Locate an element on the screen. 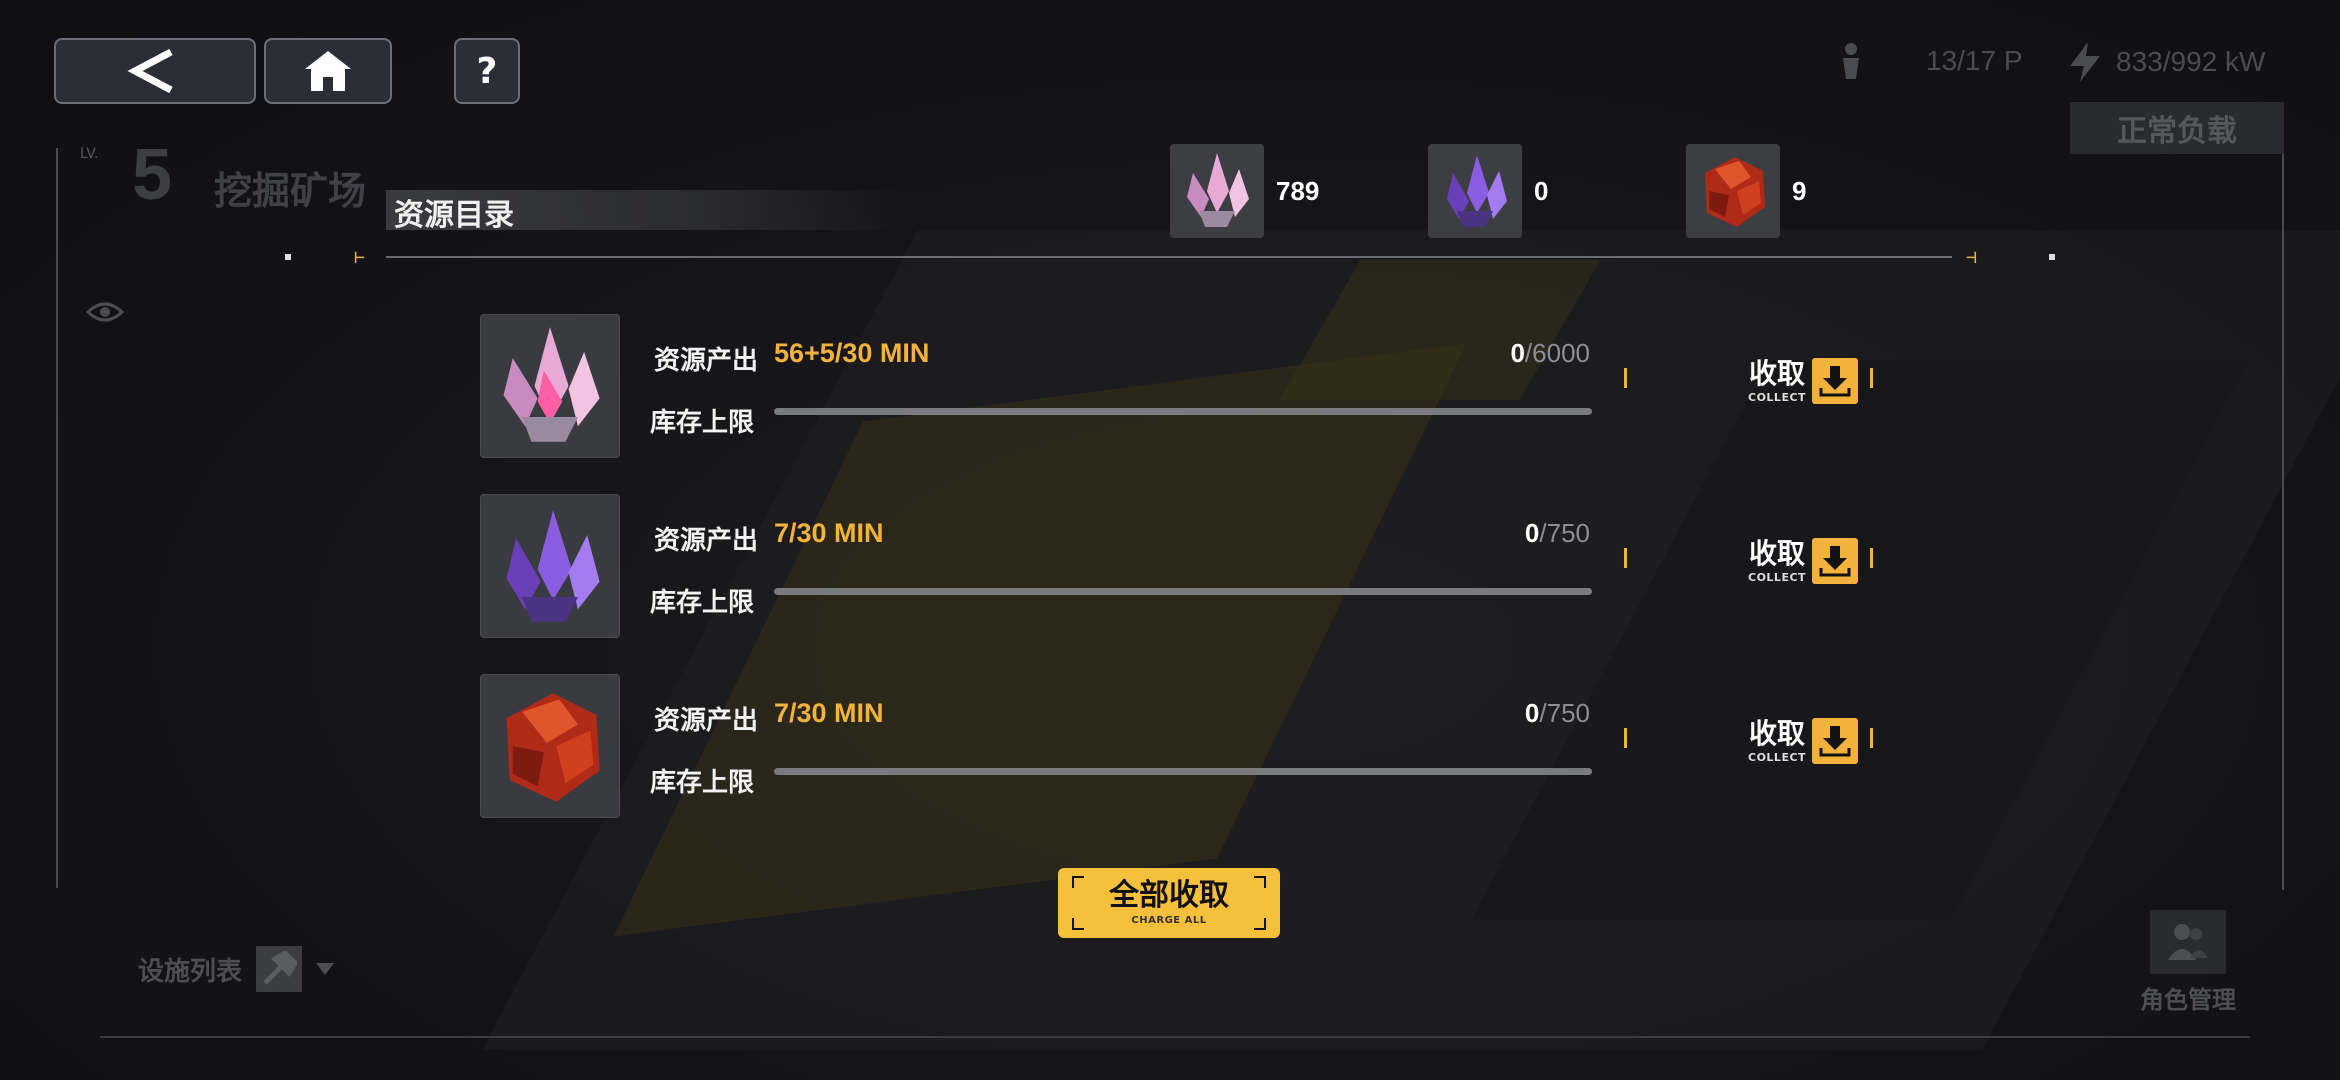 This screenshot has width=2340, height=1080. level-prefix: LV. is located at coordinates (89, 154).